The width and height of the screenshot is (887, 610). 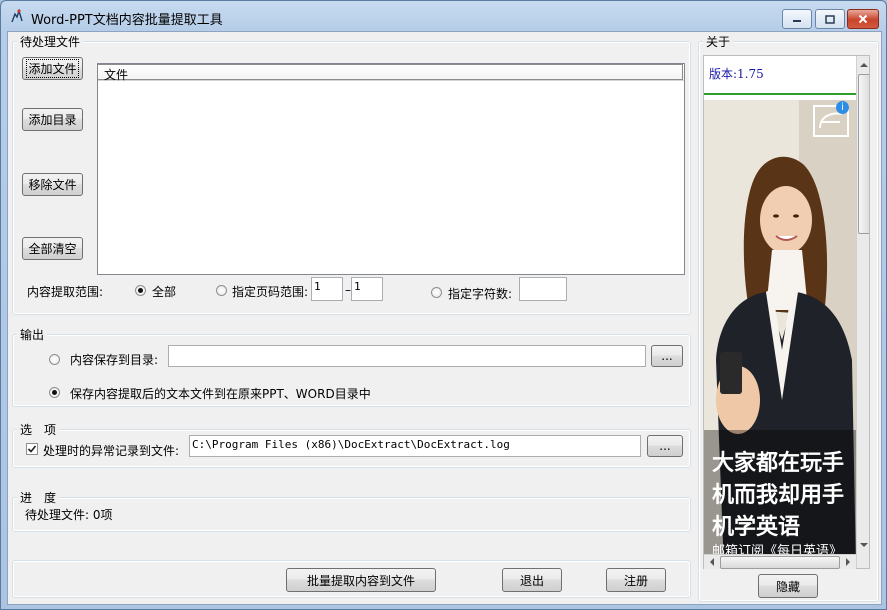 What do you see at coordinates (65, 292) in the screenshot?
I see `range-label: 内容提取范围:` at bounding box center [65, 292].